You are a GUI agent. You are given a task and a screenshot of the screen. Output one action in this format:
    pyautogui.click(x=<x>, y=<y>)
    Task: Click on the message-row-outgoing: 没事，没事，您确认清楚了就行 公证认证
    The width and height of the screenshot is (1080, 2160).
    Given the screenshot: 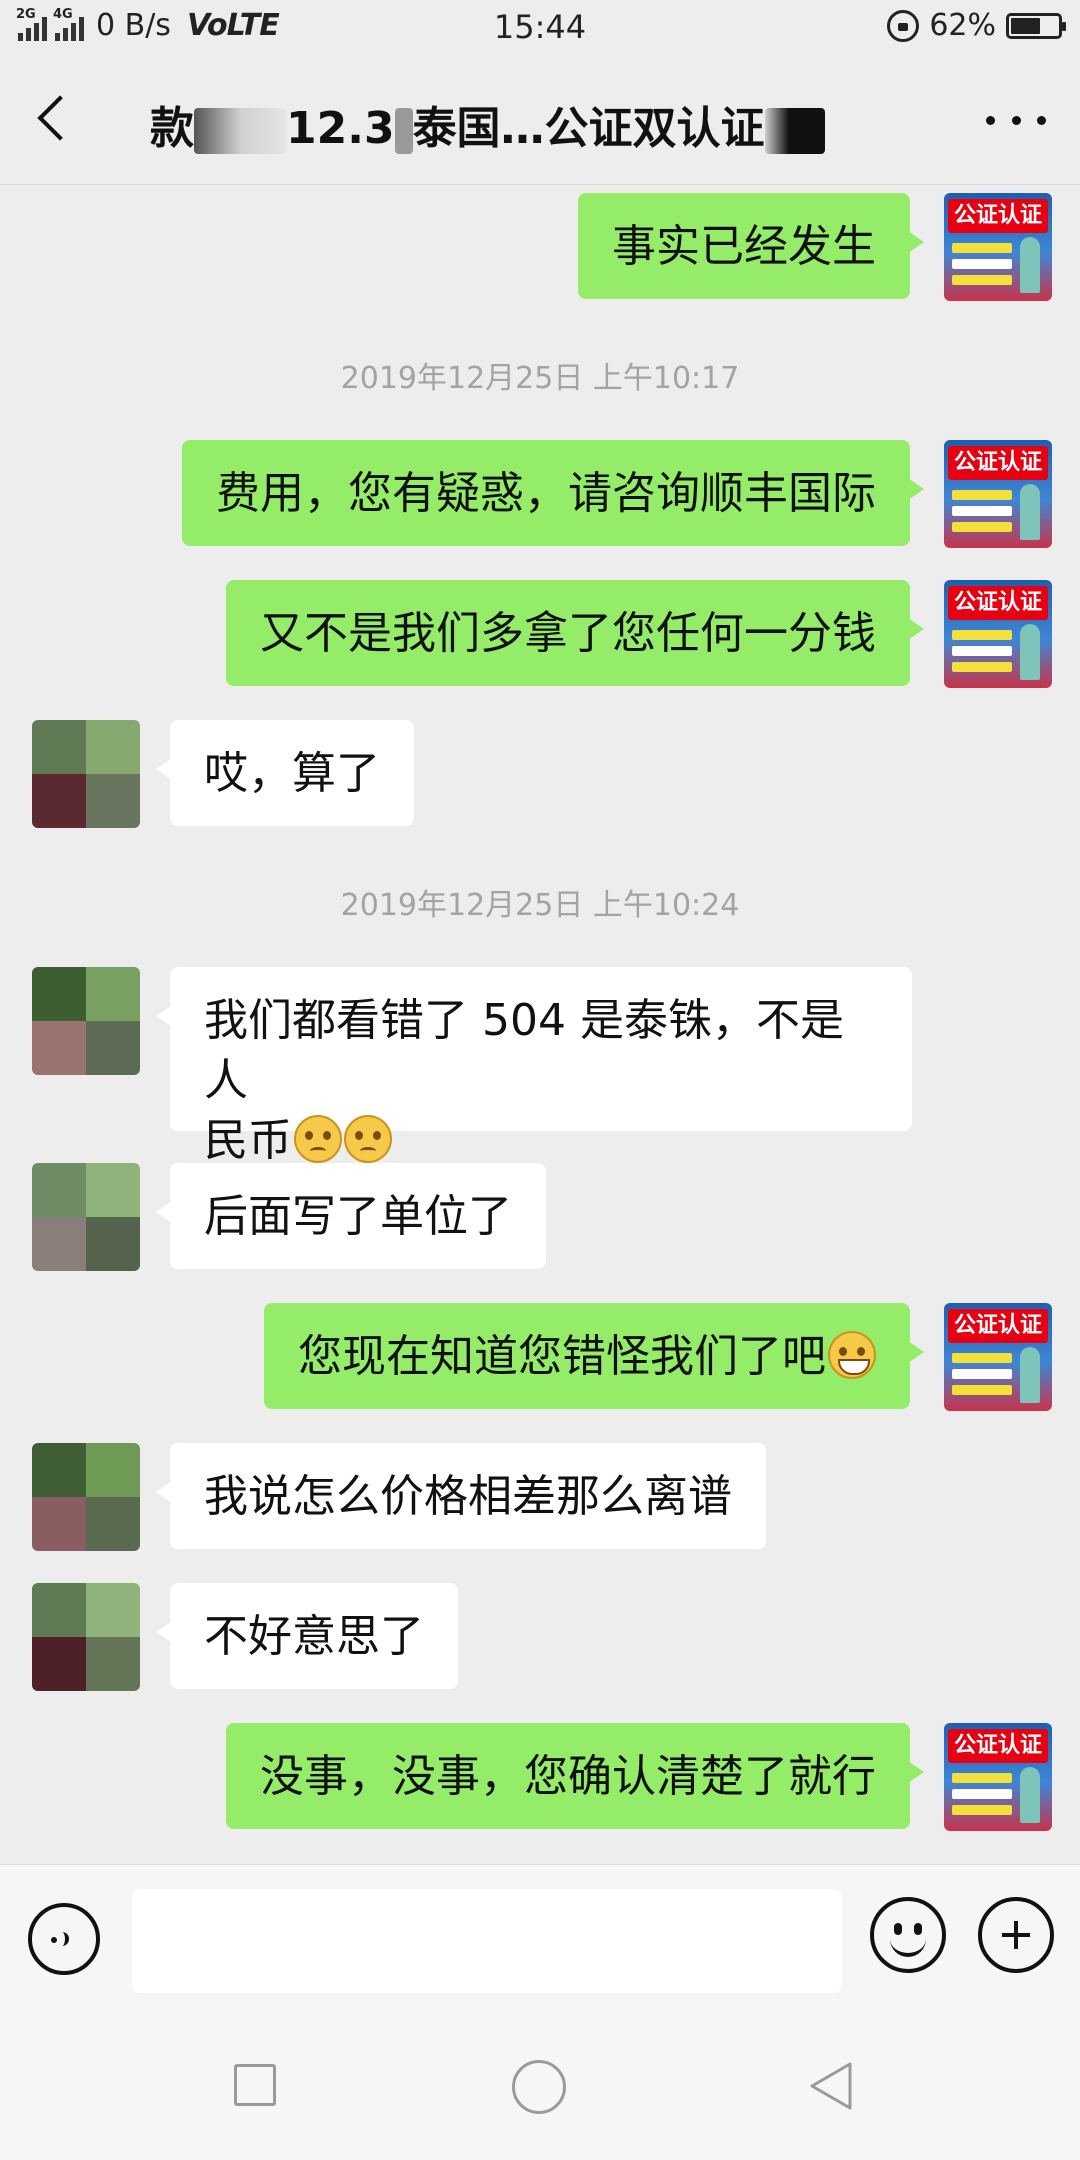 What is the action you would take?
    pyautogui.click(x=540, y=1778)
    